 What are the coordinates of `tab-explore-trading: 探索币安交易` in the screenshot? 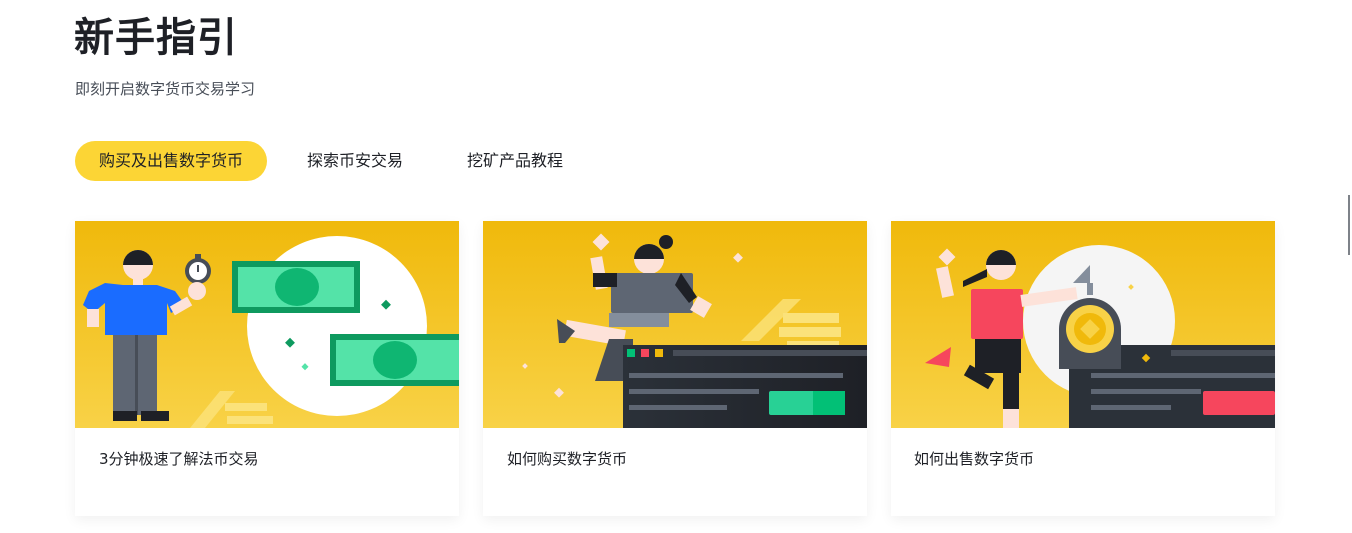 It's located at (355, 161).